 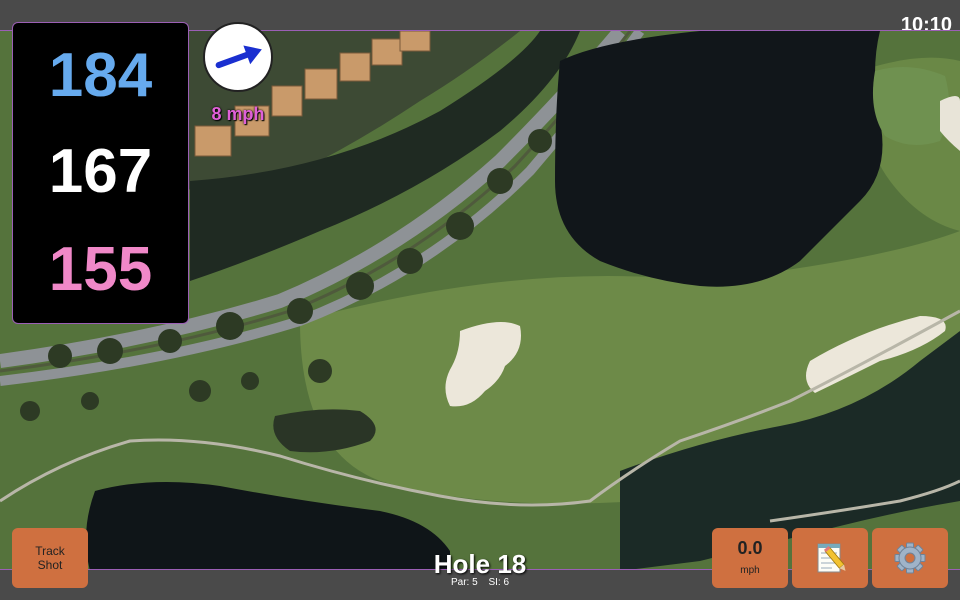 I want to click on wind-speed: 8 mph, so click(x=238, y=114).